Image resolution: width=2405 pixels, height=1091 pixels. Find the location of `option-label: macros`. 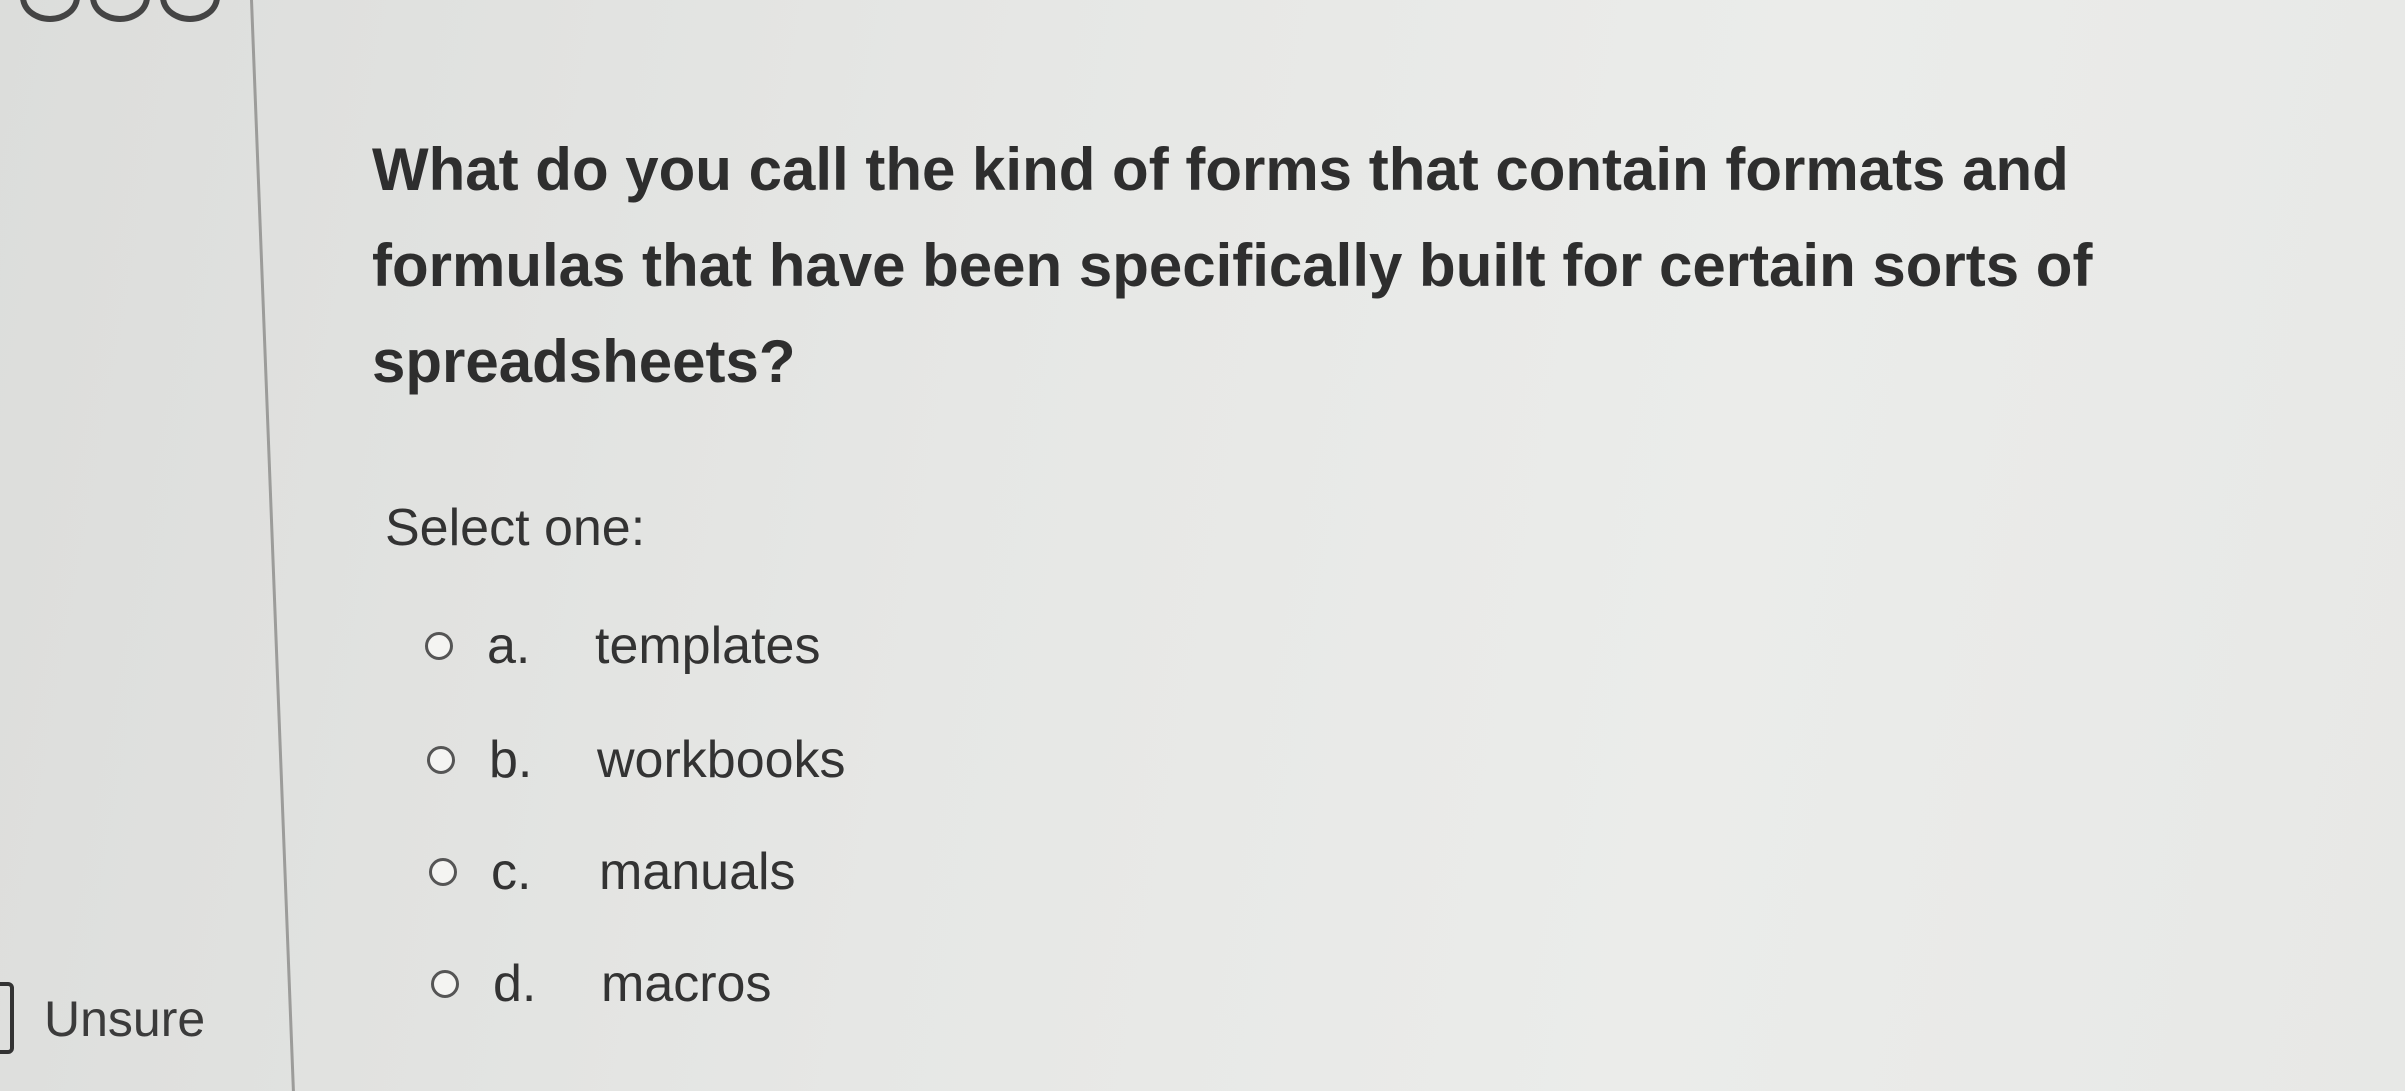

option-label: macros is located at coordinates (686, 984).